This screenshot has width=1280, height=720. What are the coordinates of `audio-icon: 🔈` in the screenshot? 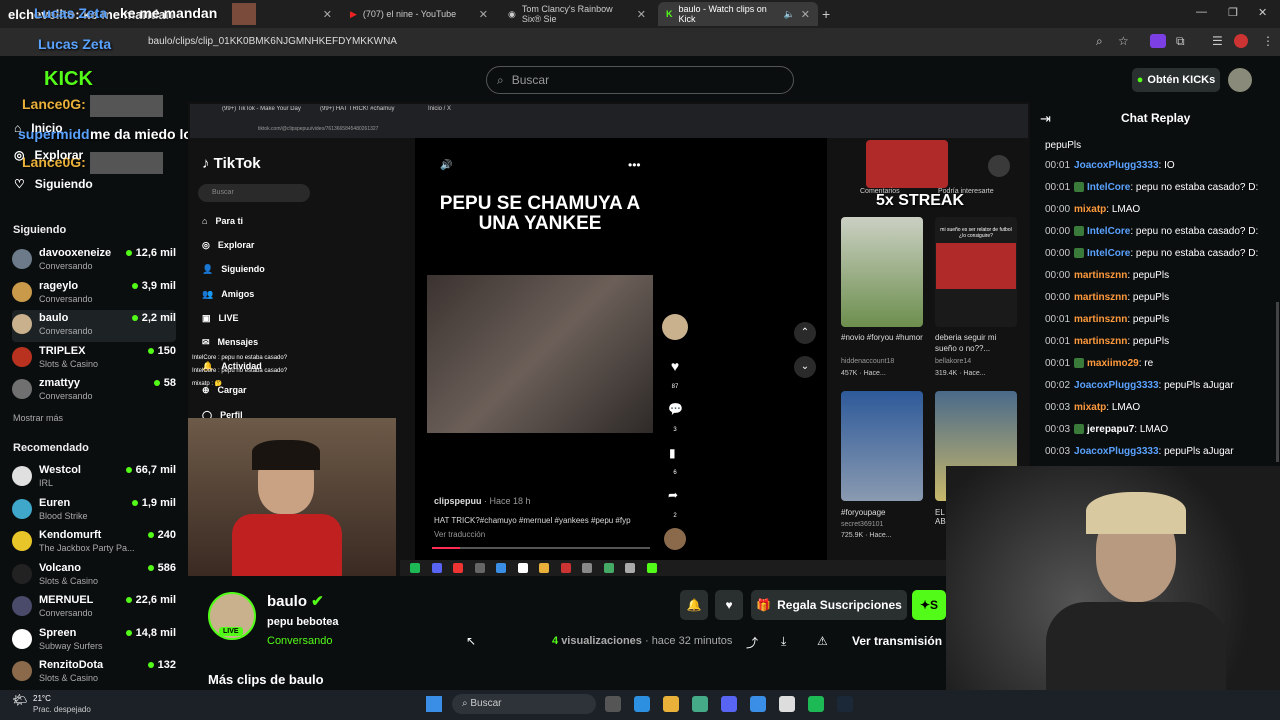 It's located at (789, 14).